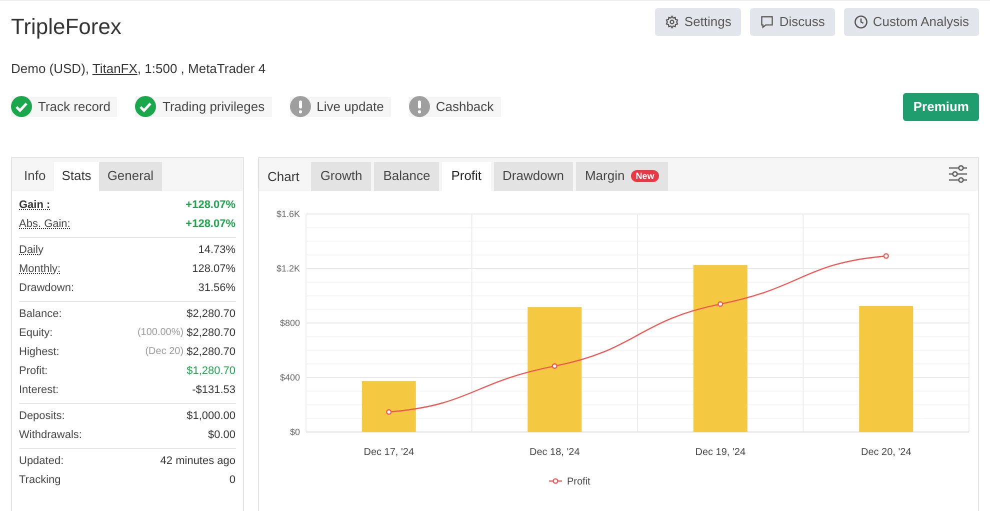 This screenshot has height=511, width=990. I want to click on account-details: Demo (USD), TitanFX, 1:500 , MetaTrader 4, so click(138, 69).